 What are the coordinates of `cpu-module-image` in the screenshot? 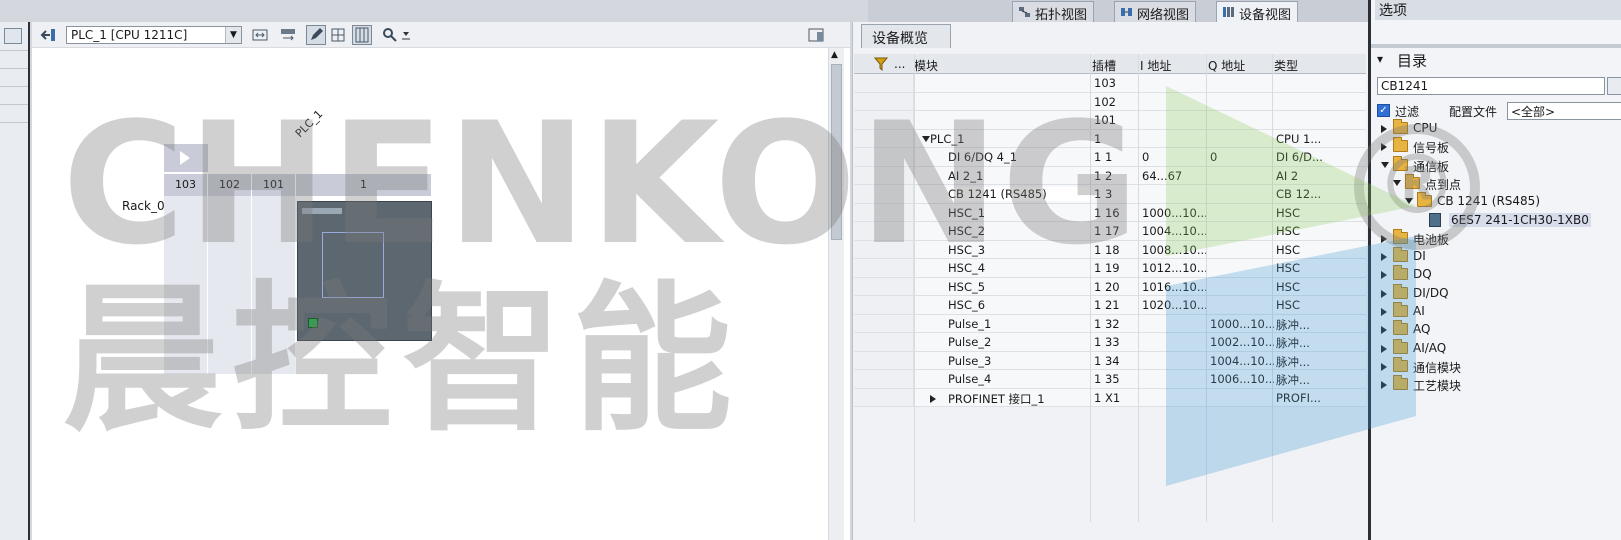 It's located at (364, 271).